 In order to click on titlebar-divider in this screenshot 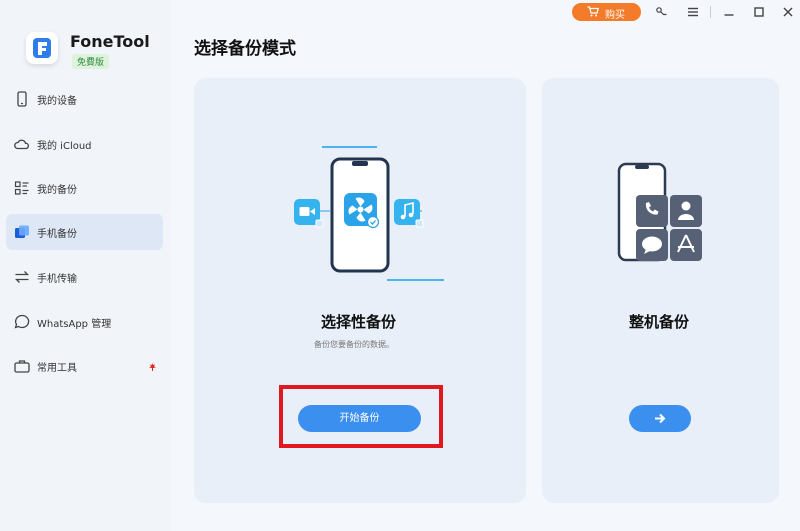, I will do `click(710, 12)`.